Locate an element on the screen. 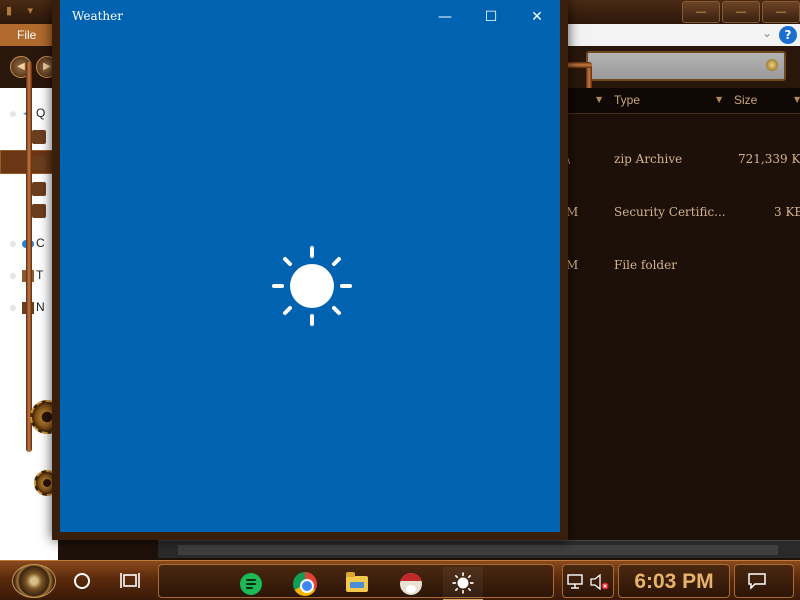  column-header-row: ▼ Type ▼ Size ▼ is located at coordinates (680, 101).